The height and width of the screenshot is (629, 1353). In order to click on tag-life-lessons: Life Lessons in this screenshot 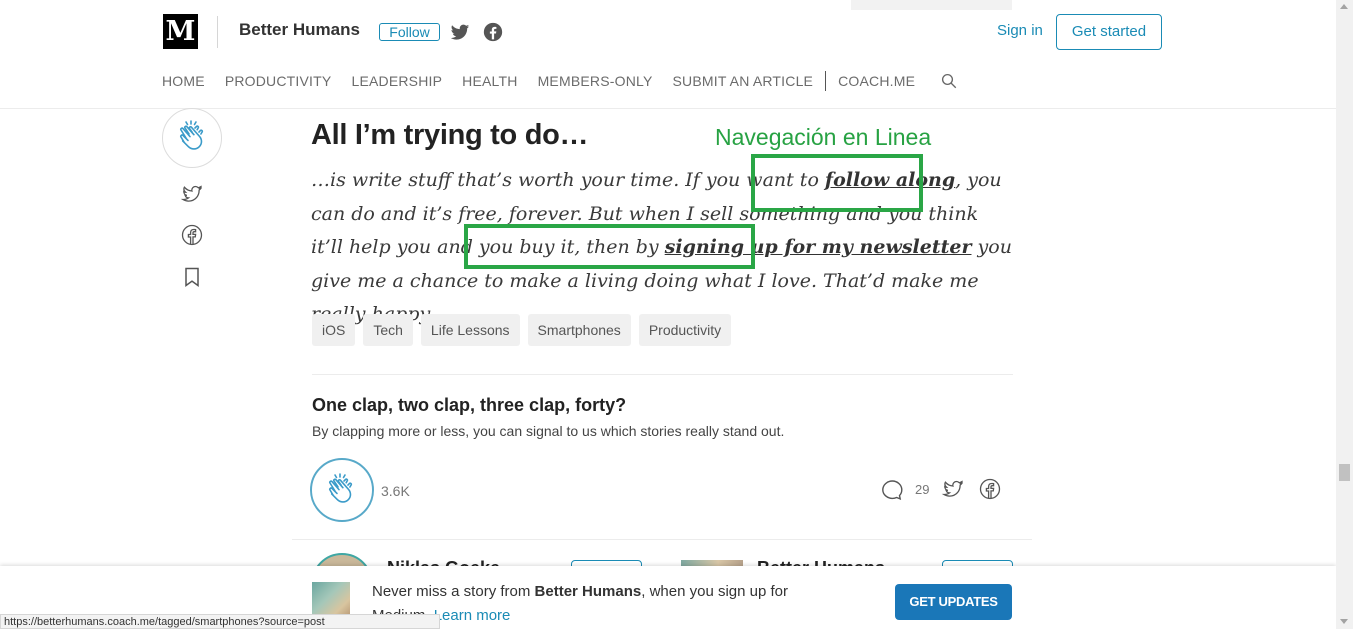, I will do `click(470, 330)`.